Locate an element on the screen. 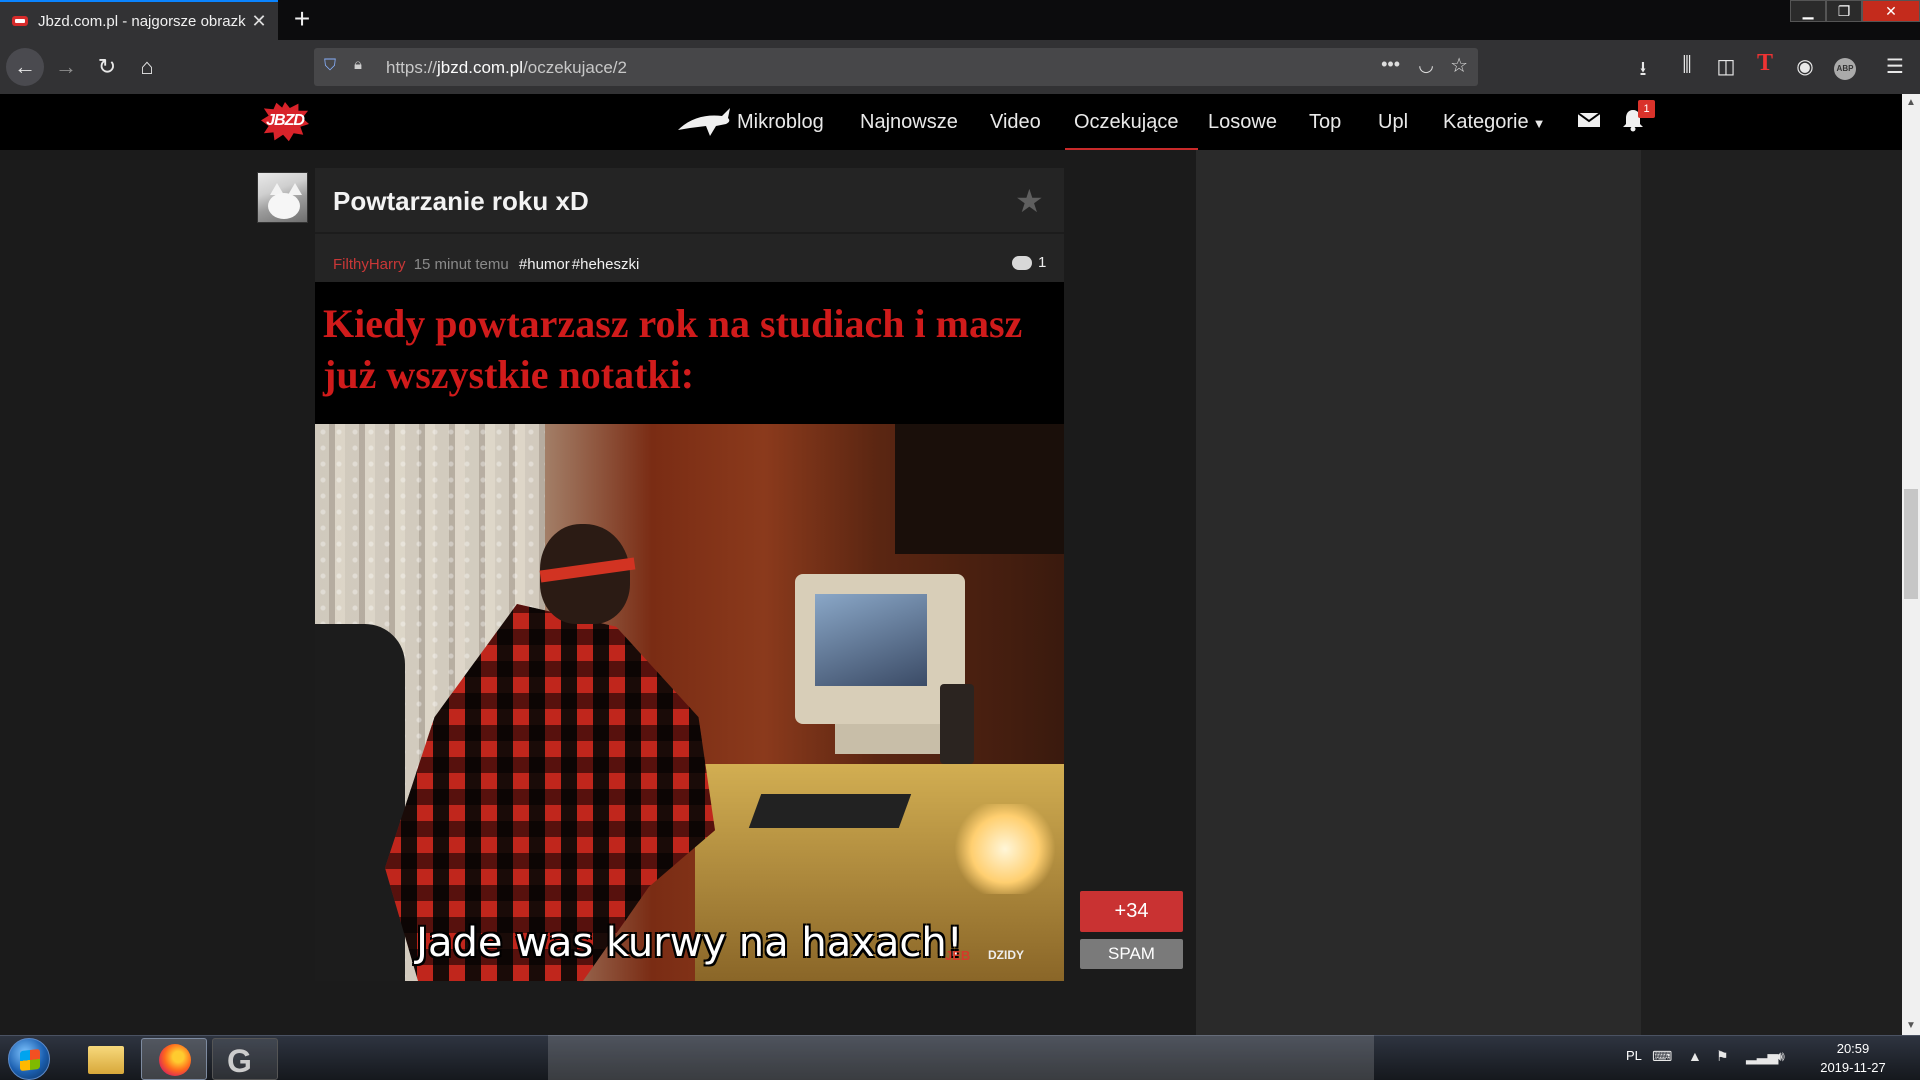 The image size is (1920, 1080). url-host: jbzd.com.pl is located at coordinates (480, 67).